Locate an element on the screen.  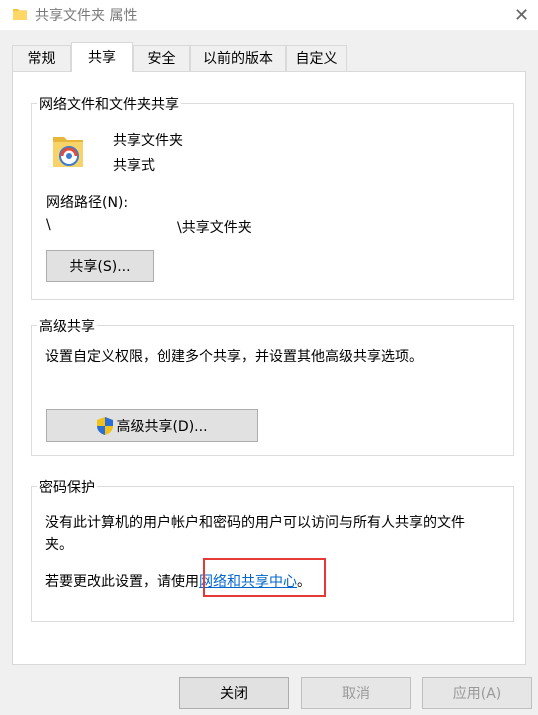
tab-label: 自定义 is located at coordinates (316, 59).